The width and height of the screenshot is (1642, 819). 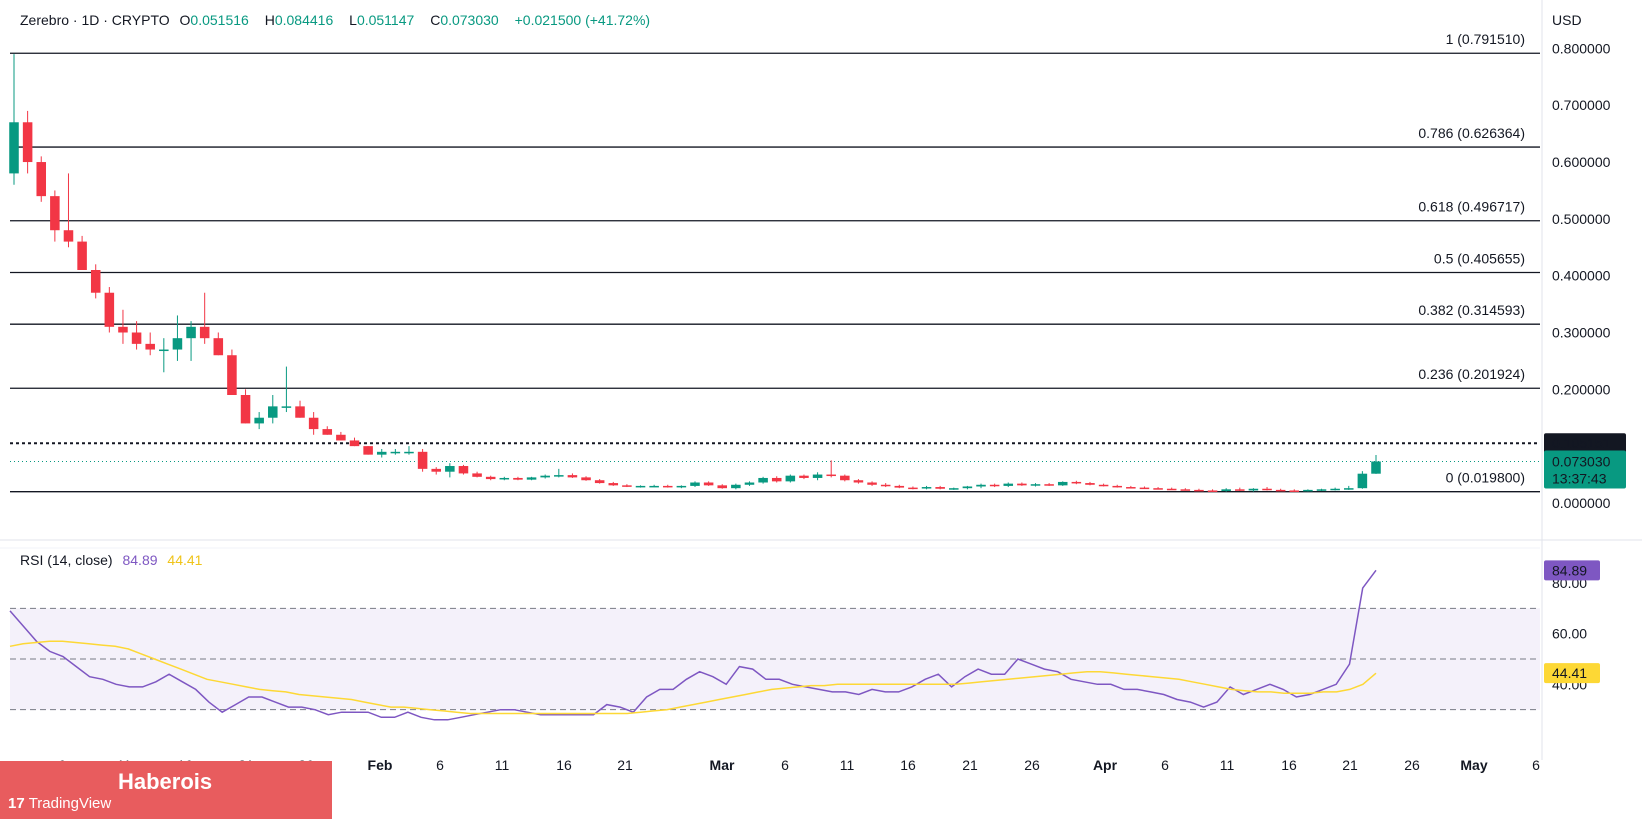 I want to click on fib-label: 1 (0.791510), so click(x=1485, y=39).